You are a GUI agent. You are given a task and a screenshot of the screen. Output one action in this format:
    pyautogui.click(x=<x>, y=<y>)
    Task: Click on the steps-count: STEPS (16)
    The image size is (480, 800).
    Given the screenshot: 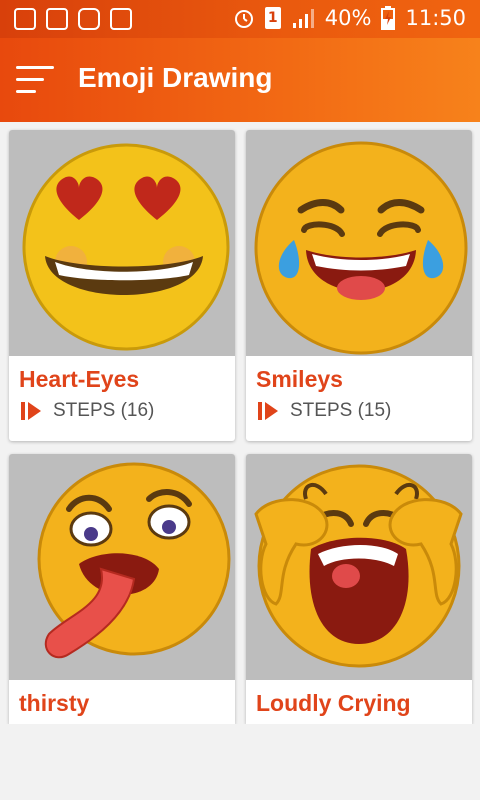 What is the action you would take?
    pyautogui.click(x=104, y=410)
    